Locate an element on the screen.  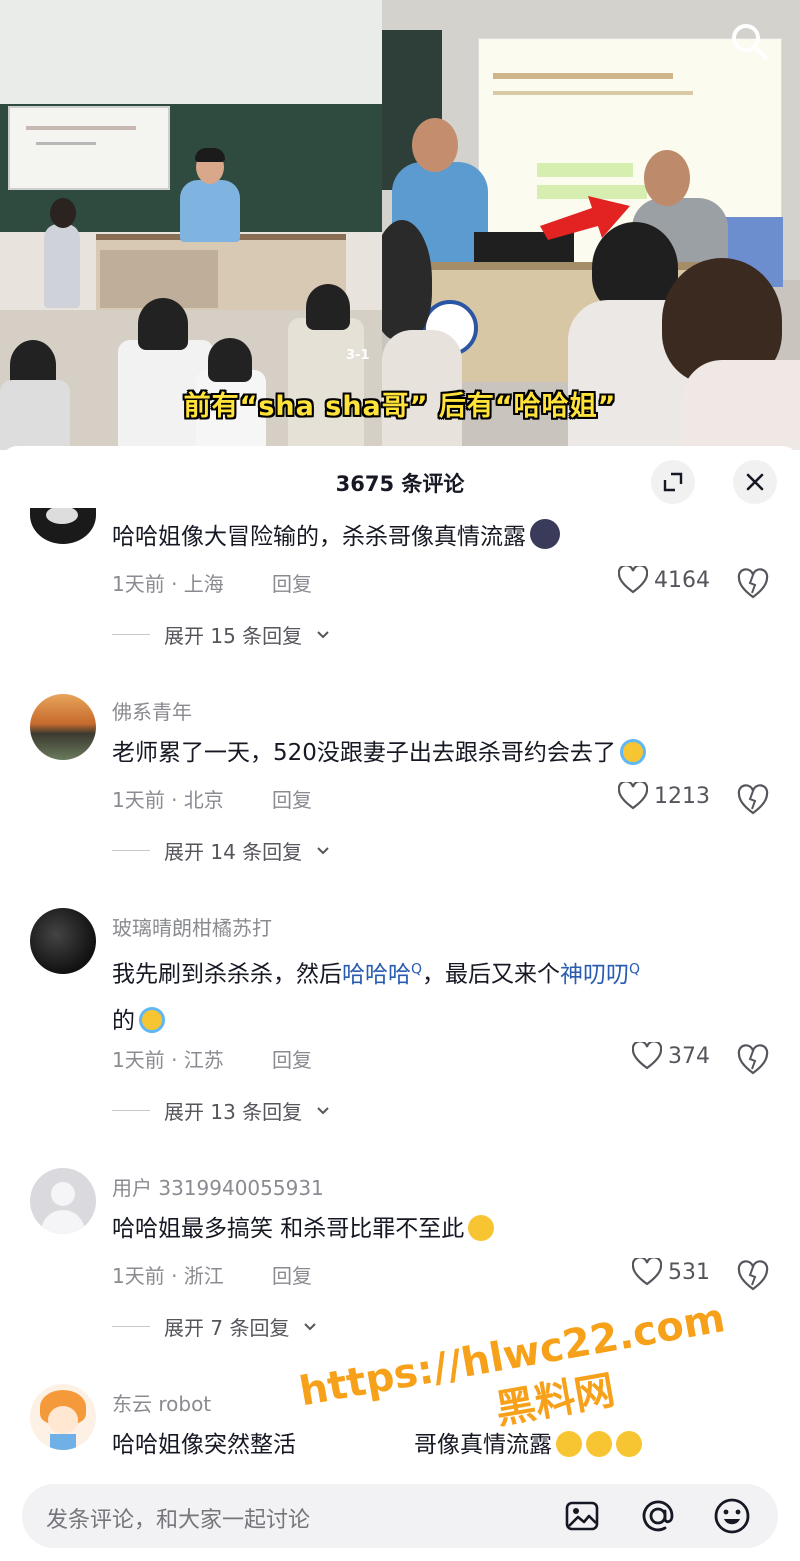
like-count: 531 is located at coordinates (689, 1272).